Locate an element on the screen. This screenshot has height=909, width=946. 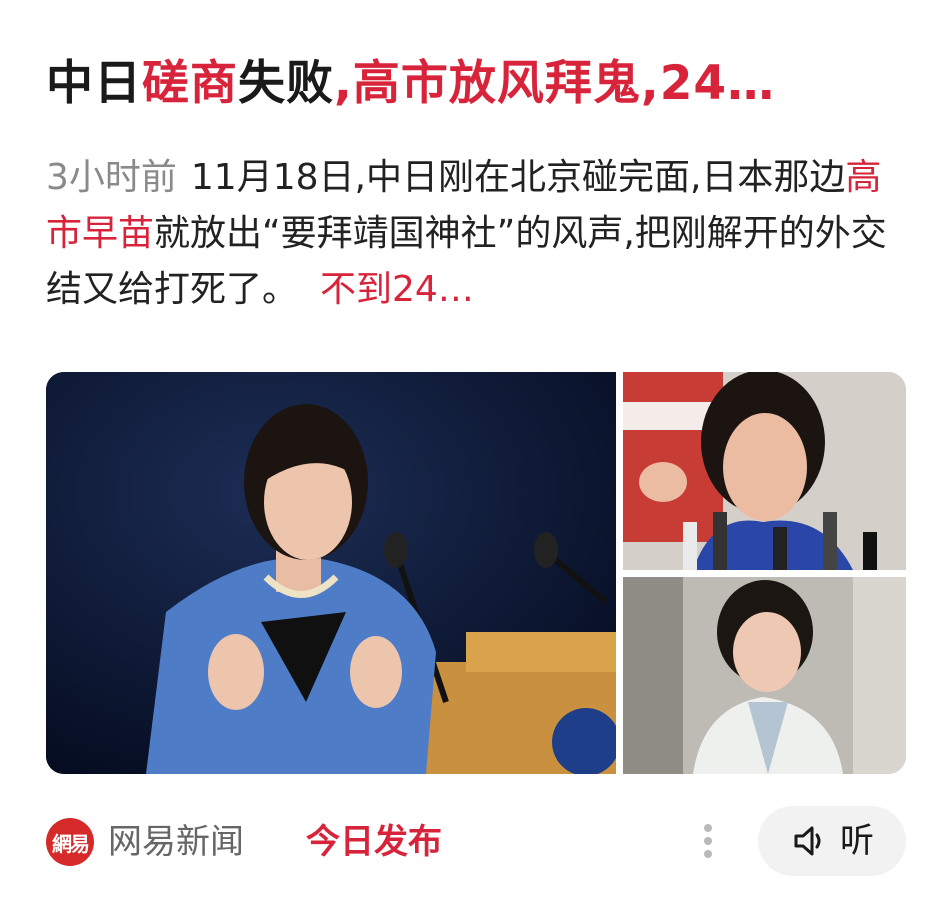
bottom-right-image is located at coordinates (764, 675).